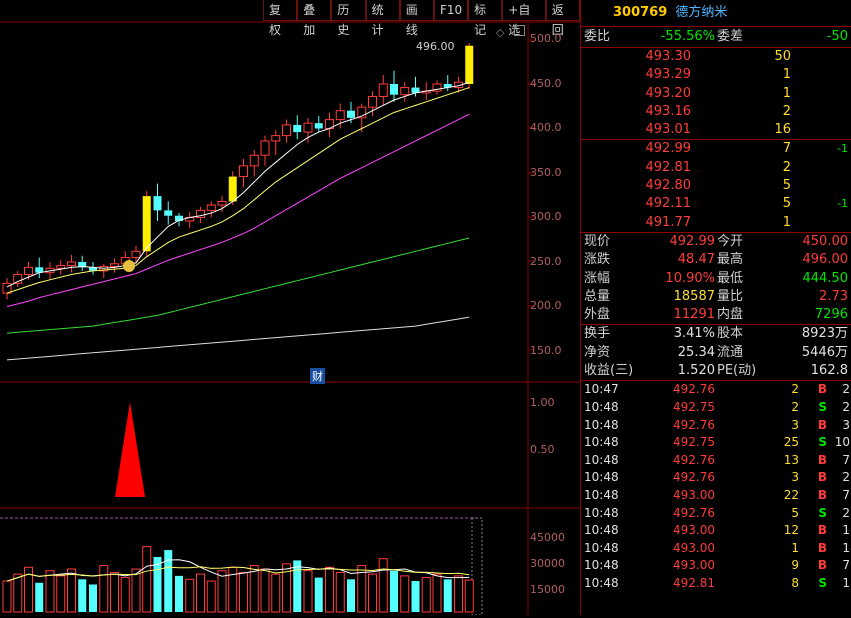  Describe the element at coordinates (416, 18) in the screenshot. I see `toolbar-draw-button: 画线` at that location.